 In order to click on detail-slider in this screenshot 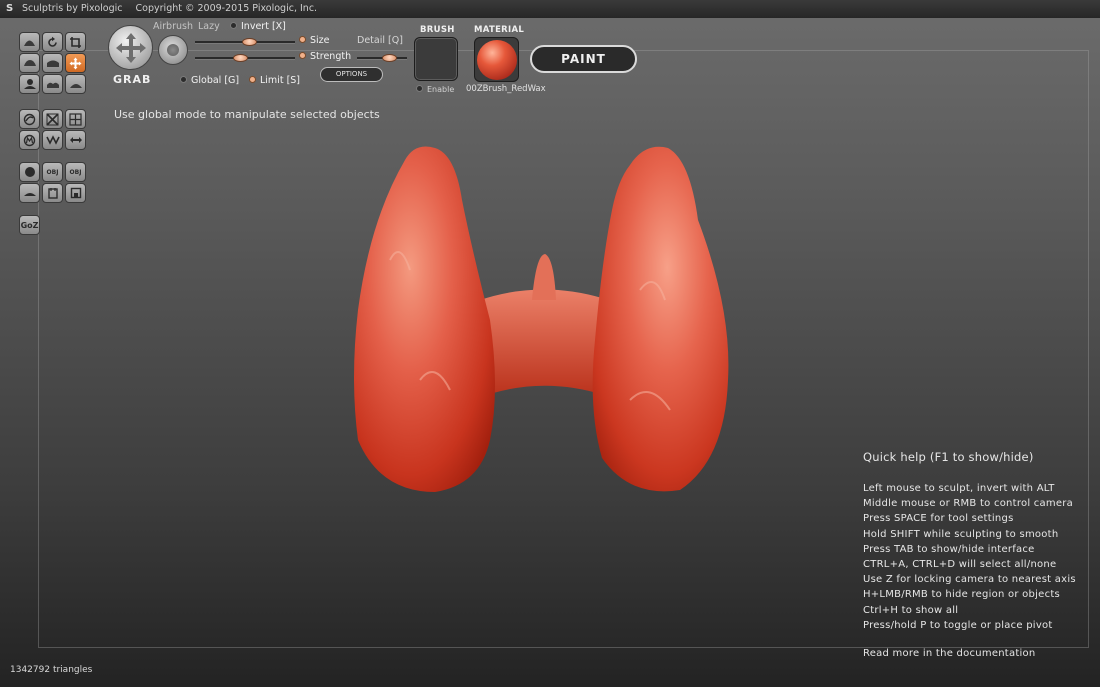, I will do `click(382, 58)`.